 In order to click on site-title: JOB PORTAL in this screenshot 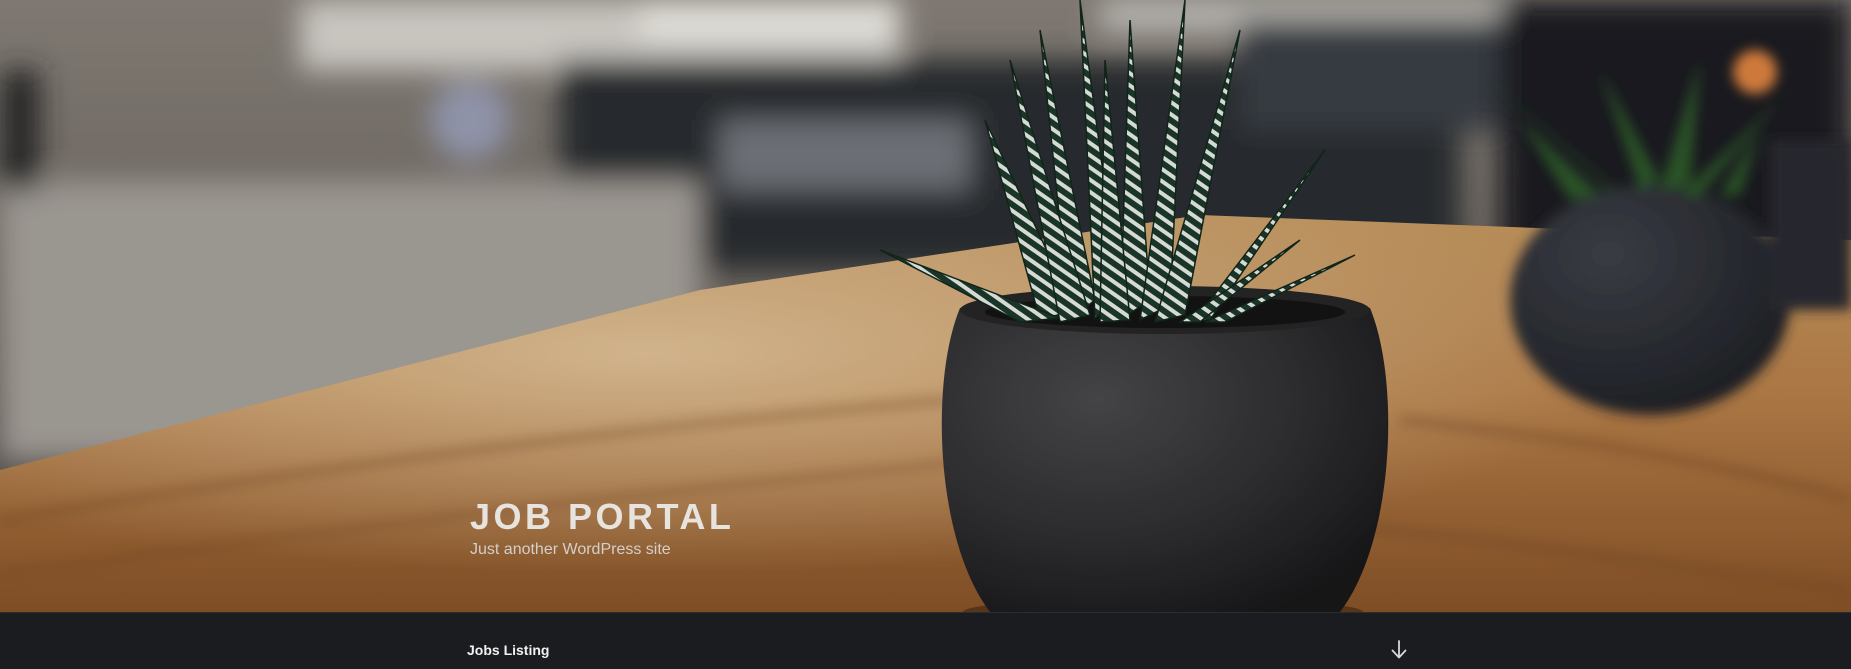, I will do `click(602, 517)`.